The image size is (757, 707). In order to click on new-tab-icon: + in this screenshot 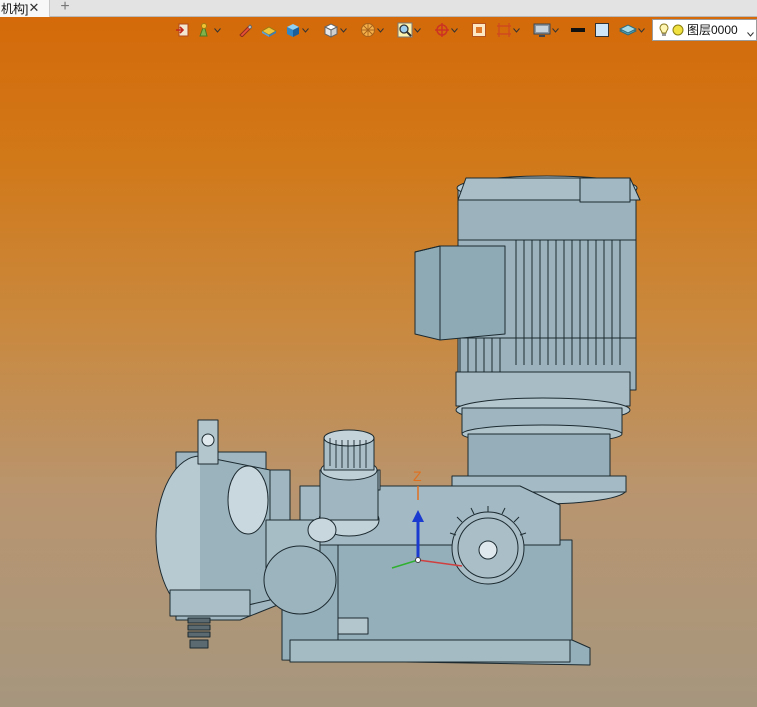, I will do `click(65, 7)`.